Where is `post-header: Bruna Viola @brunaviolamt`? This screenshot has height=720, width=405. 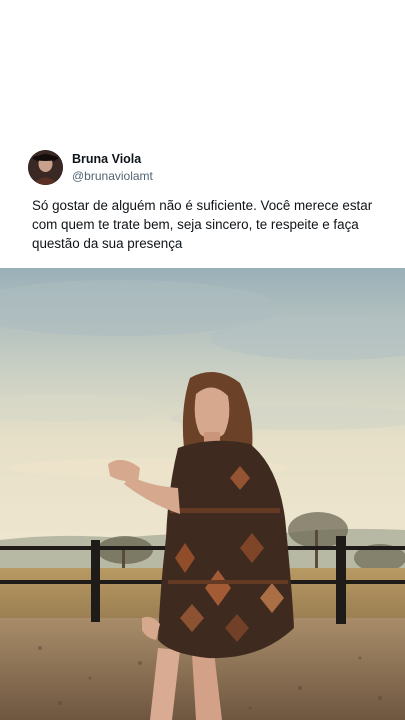
post-header: Bruna Viola @brunaviolamt is located at coordinates (208, 170).